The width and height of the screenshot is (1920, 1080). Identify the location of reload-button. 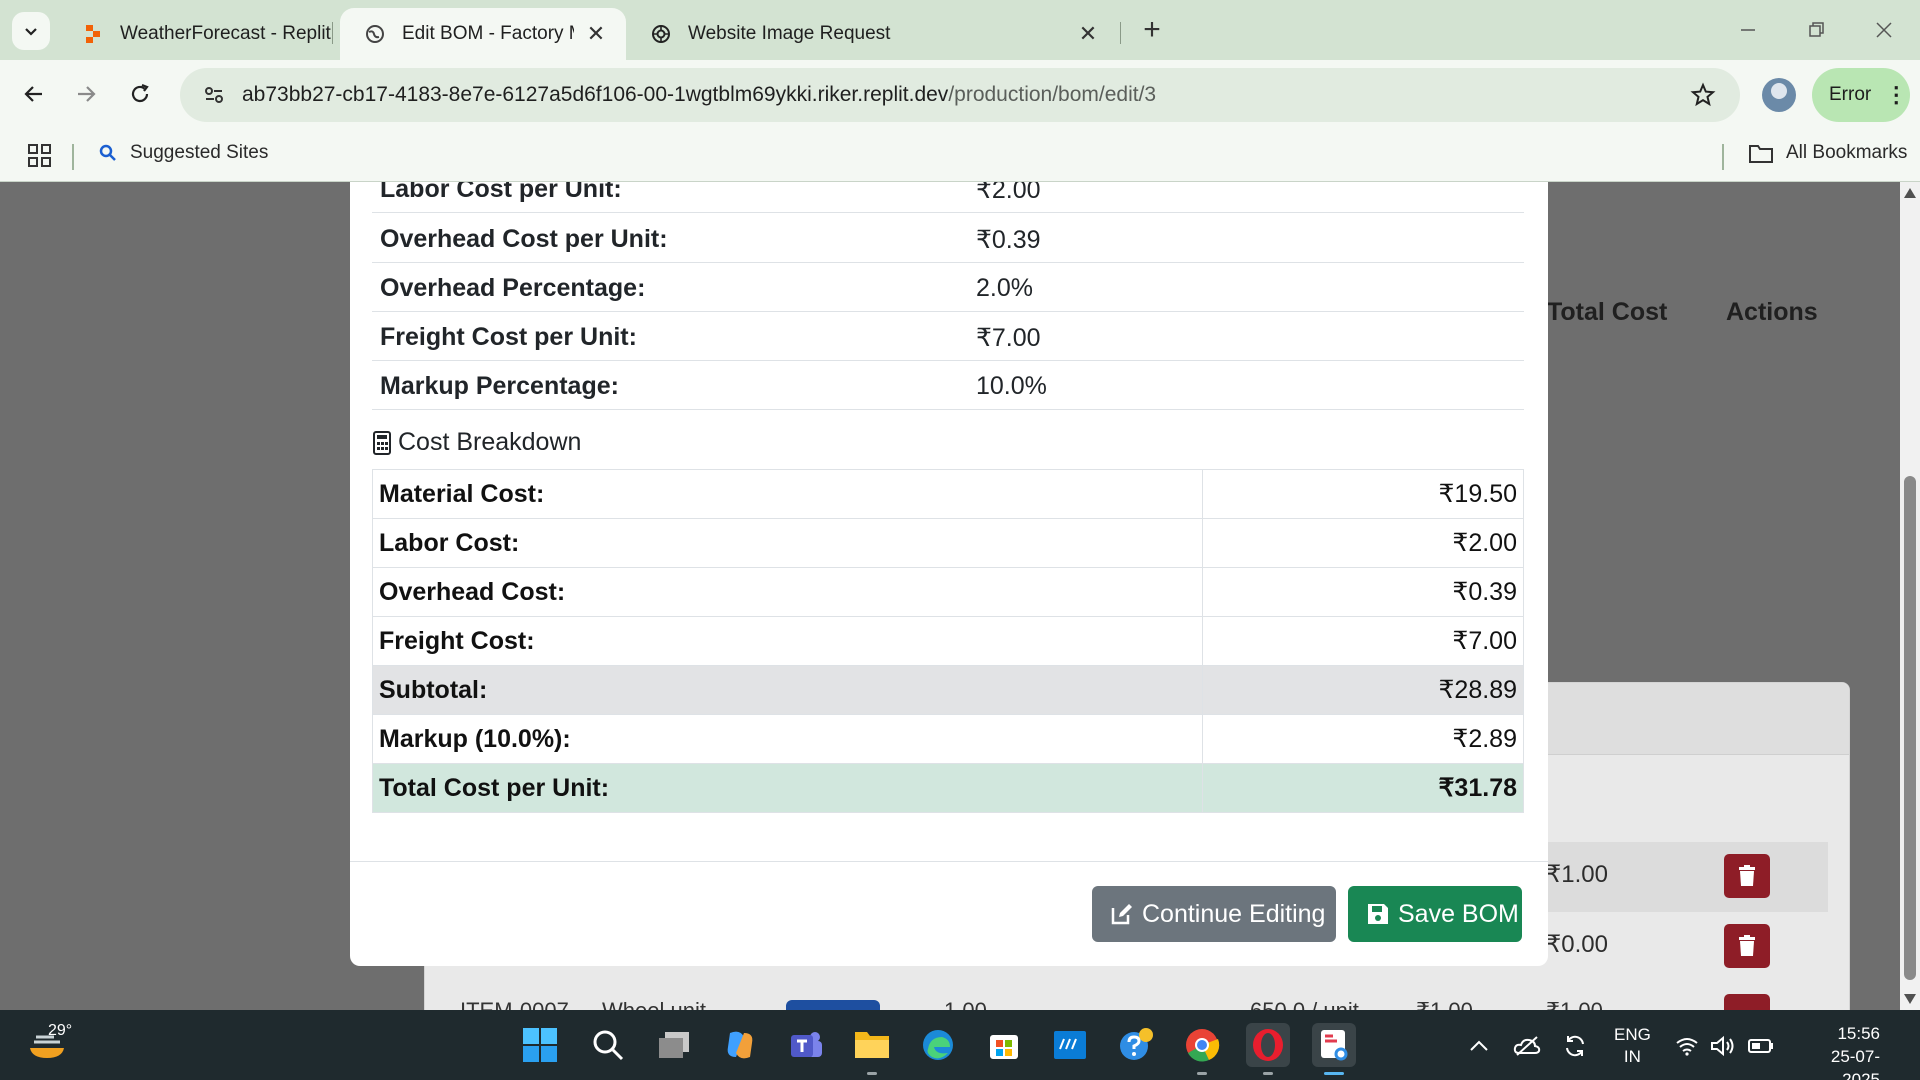
(140, 94).